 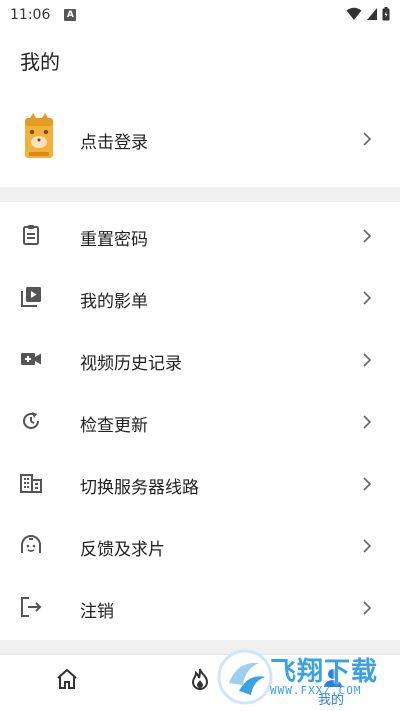 What do you see at coordinates (40, 62) in the screenshot?
I see `page-title: 我的` at bounding box center [40, 62].